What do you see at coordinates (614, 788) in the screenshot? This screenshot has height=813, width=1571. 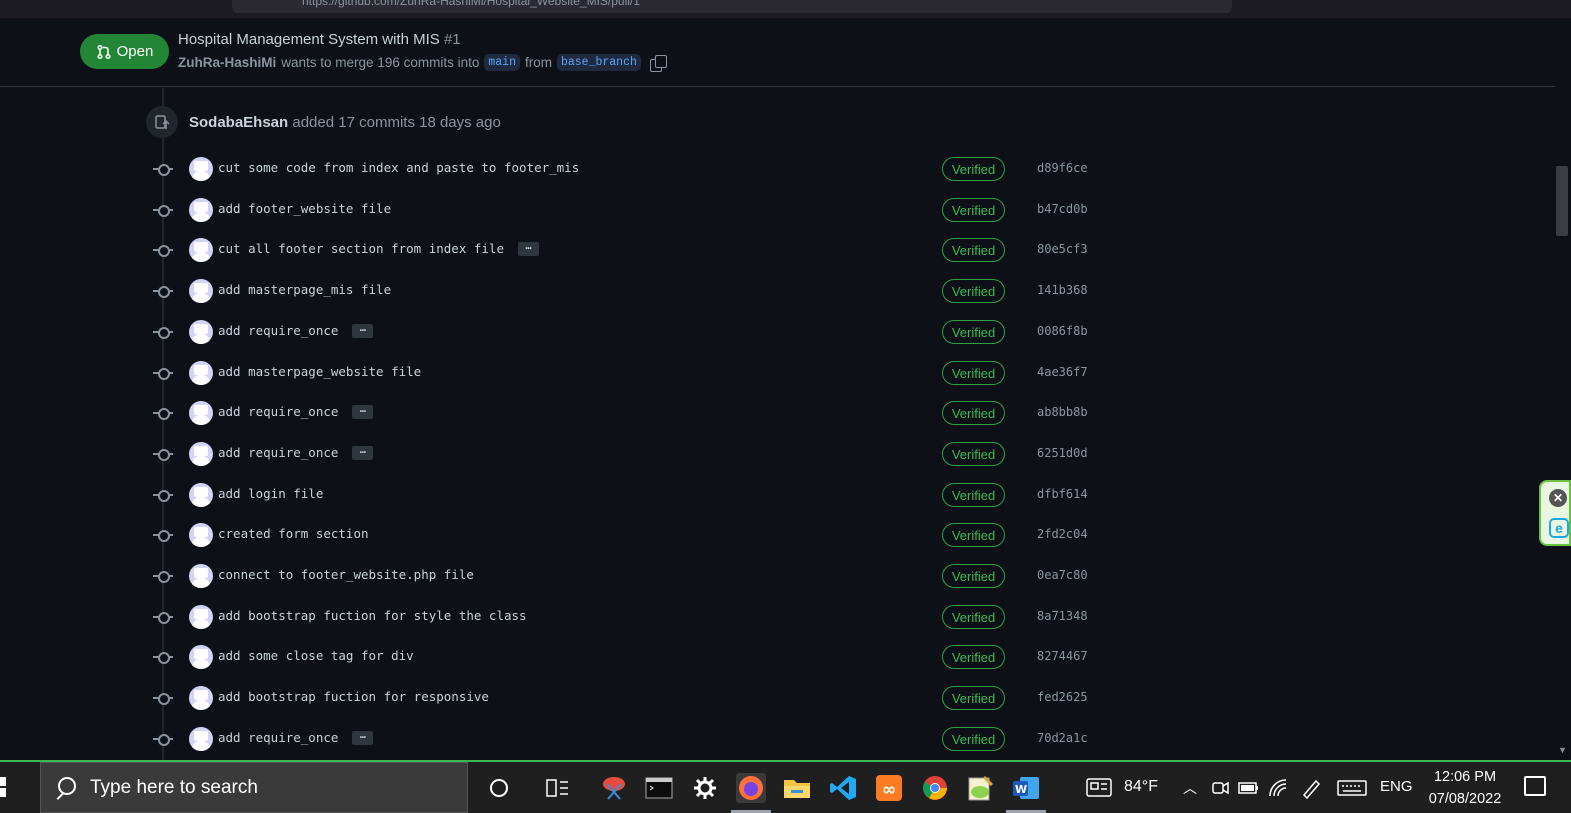 I see `snipping-tool-icon` at bounding box center [614, 788].